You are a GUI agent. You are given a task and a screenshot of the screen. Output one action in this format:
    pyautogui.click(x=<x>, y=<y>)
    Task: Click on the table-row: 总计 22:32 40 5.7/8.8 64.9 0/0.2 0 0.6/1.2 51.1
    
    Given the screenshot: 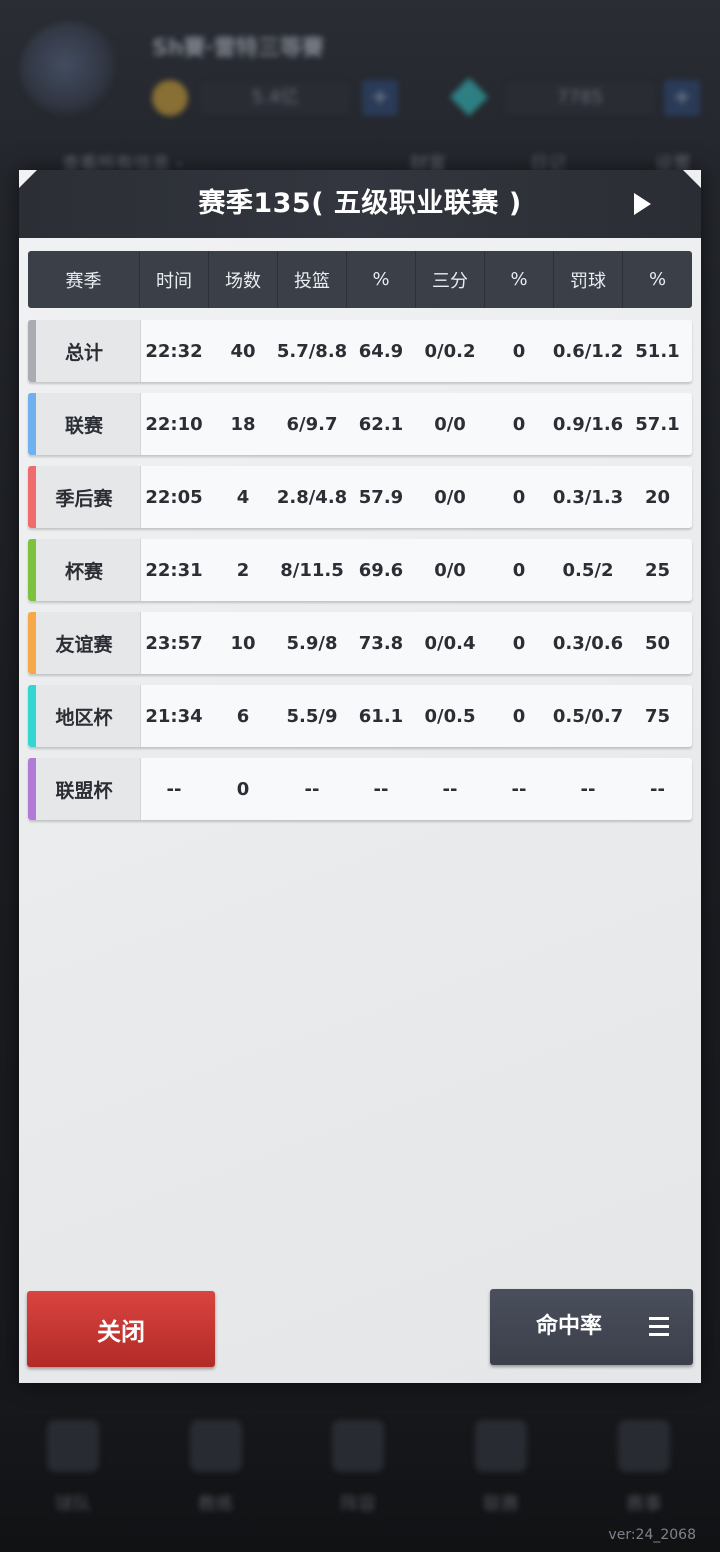 What is the action you would take?
    pyautogui.click(x=360, y=351)
    